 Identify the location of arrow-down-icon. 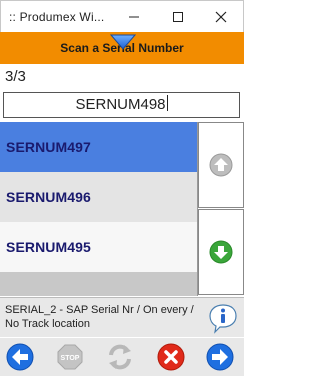
(221, 252).